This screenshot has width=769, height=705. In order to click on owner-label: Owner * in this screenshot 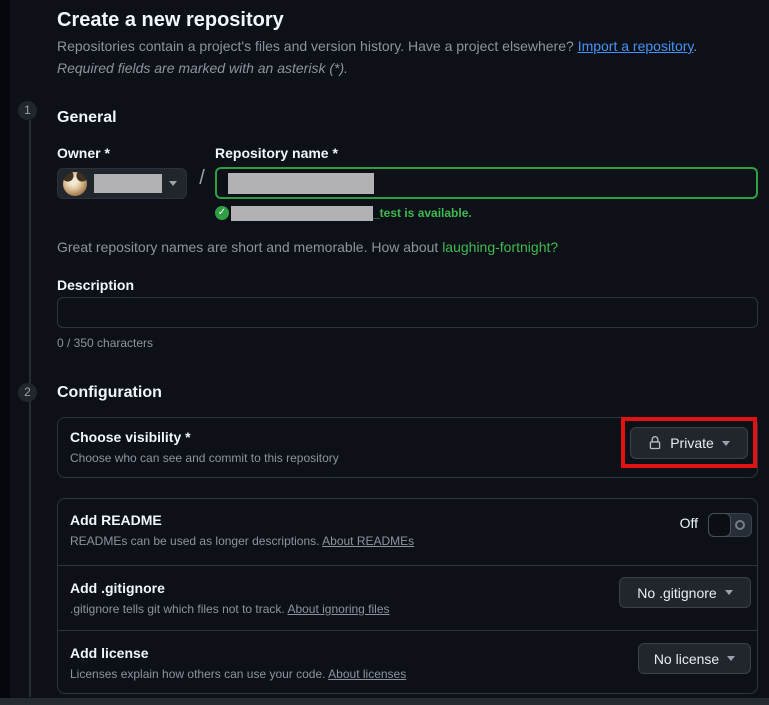, I will do `click(83, 153)`.